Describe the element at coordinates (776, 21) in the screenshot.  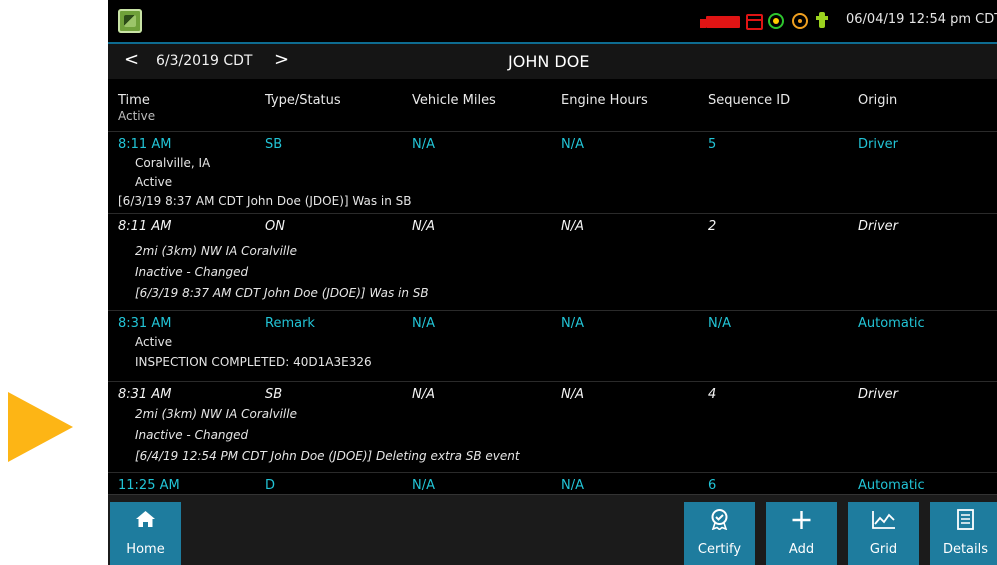
I see `gps-icon` at that location.